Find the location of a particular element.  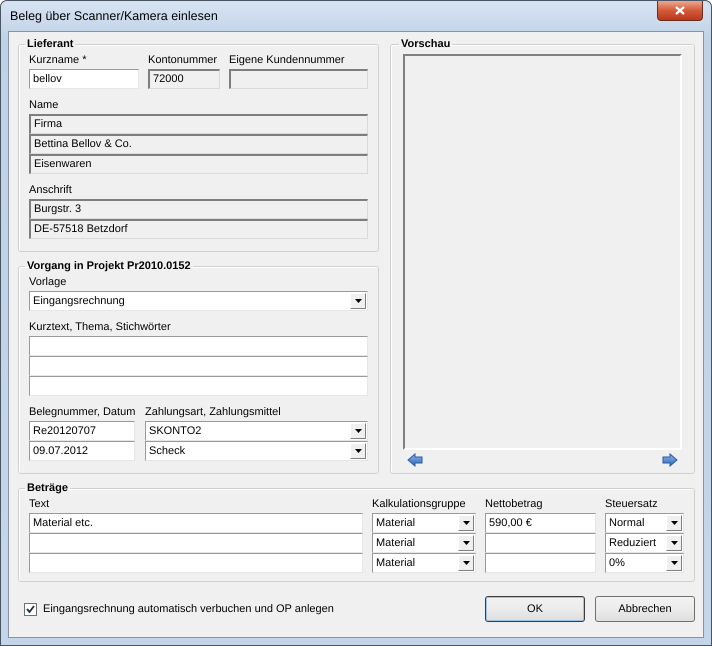

text-field: Material etc. is located at coordinates (196, 523).